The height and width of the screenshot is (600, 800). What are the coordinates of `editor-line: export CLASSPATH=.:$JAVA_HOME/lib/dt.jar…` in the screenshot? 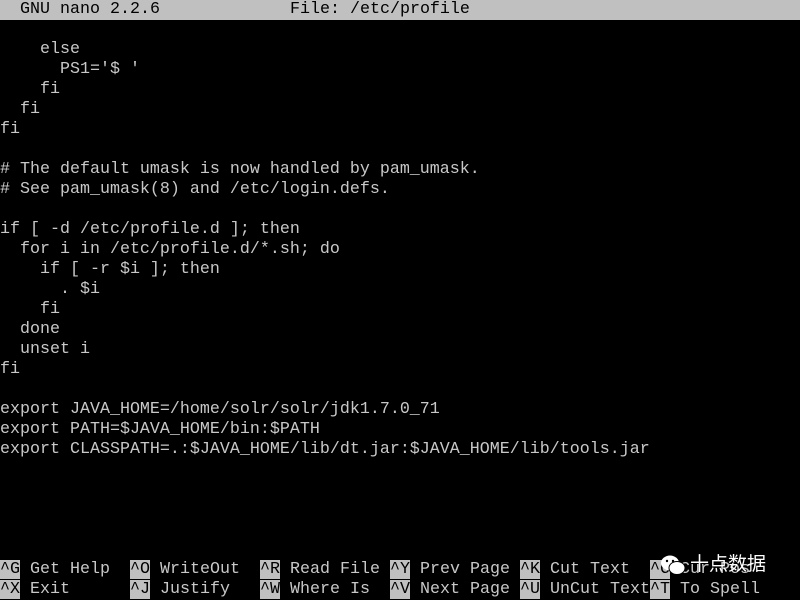 It's located at (400, 450).